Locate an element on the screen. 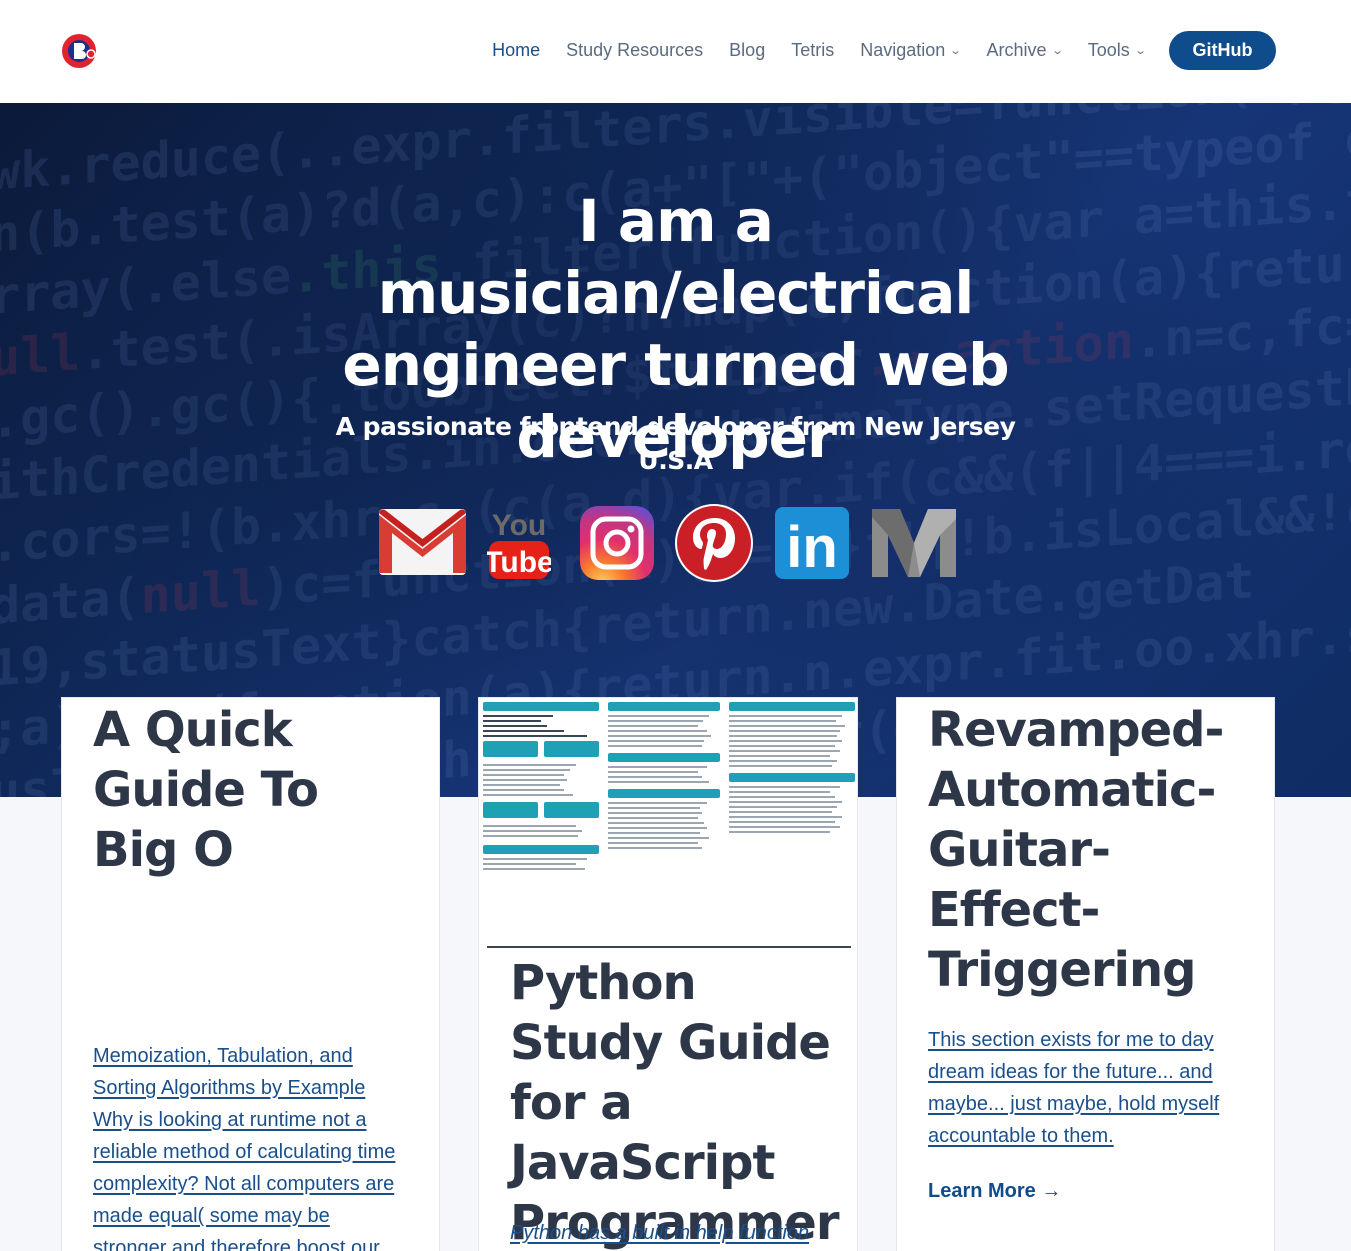 The width and height of the screenshot is (1351, 1251). nav-archive: Archive ⌄ is located at coordinates (1025, 50).